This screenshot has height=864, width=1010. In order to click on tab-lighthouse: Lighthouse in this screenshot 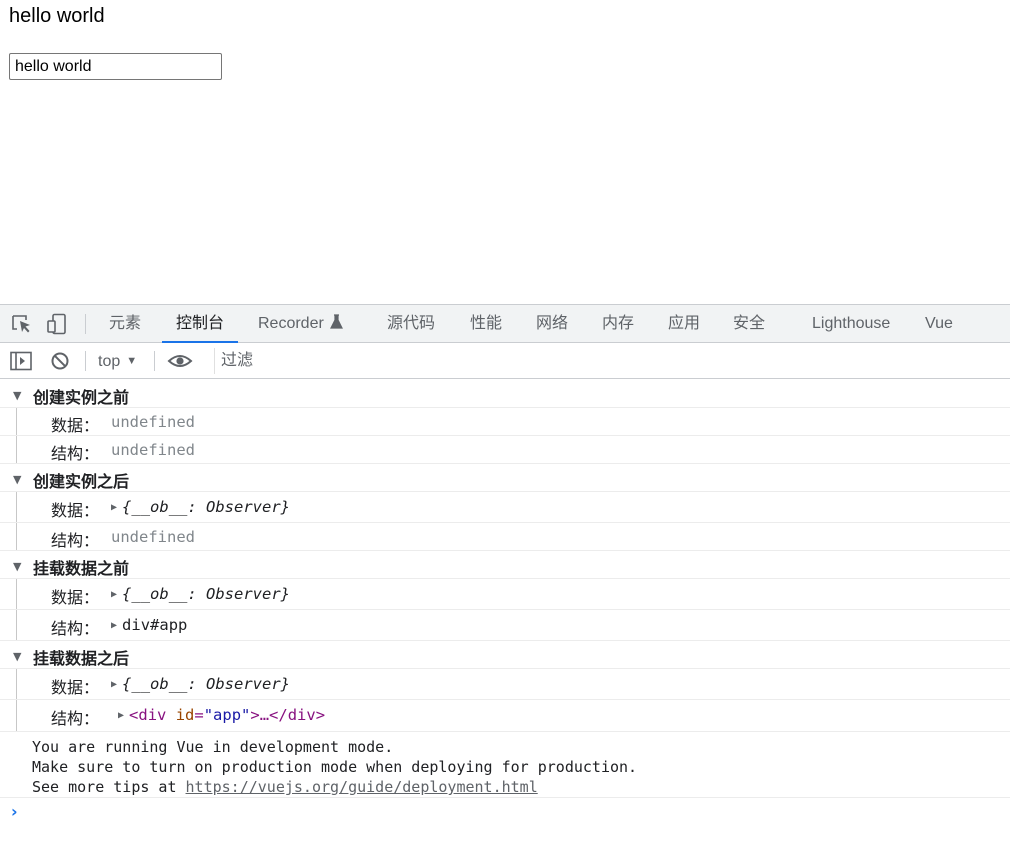, I will do `click(851, 323)`.